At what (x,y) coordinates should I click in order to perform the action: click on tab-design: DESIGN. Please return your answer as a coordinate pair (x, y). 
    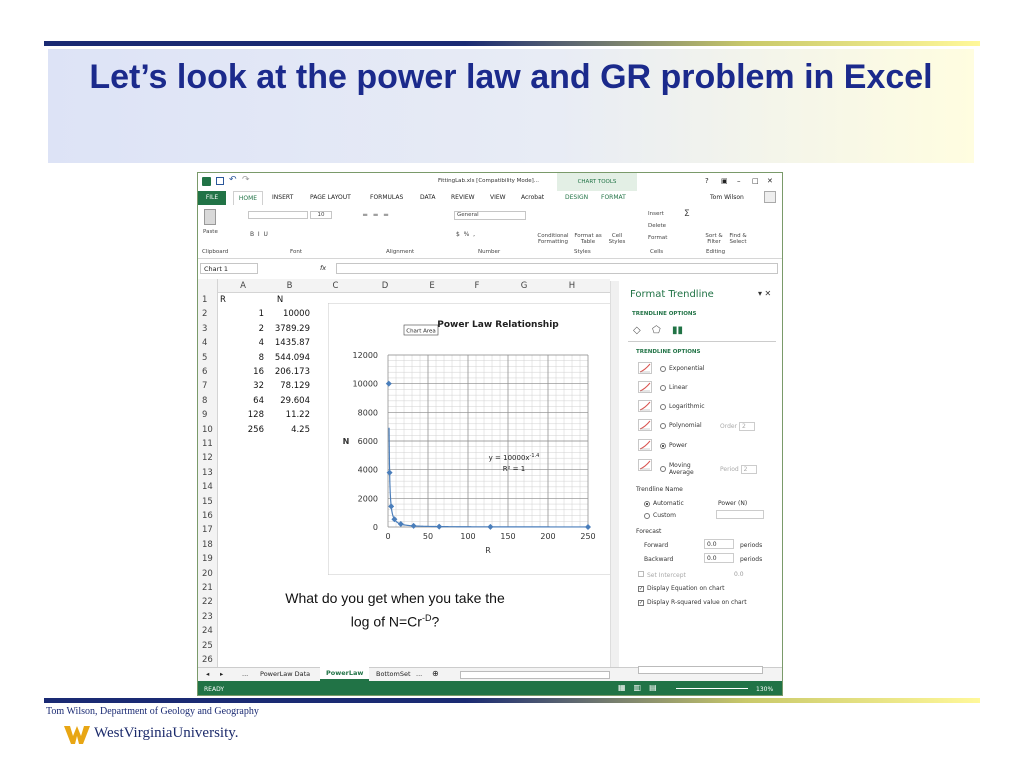
    Looking at the image, I should click on (576, 197).